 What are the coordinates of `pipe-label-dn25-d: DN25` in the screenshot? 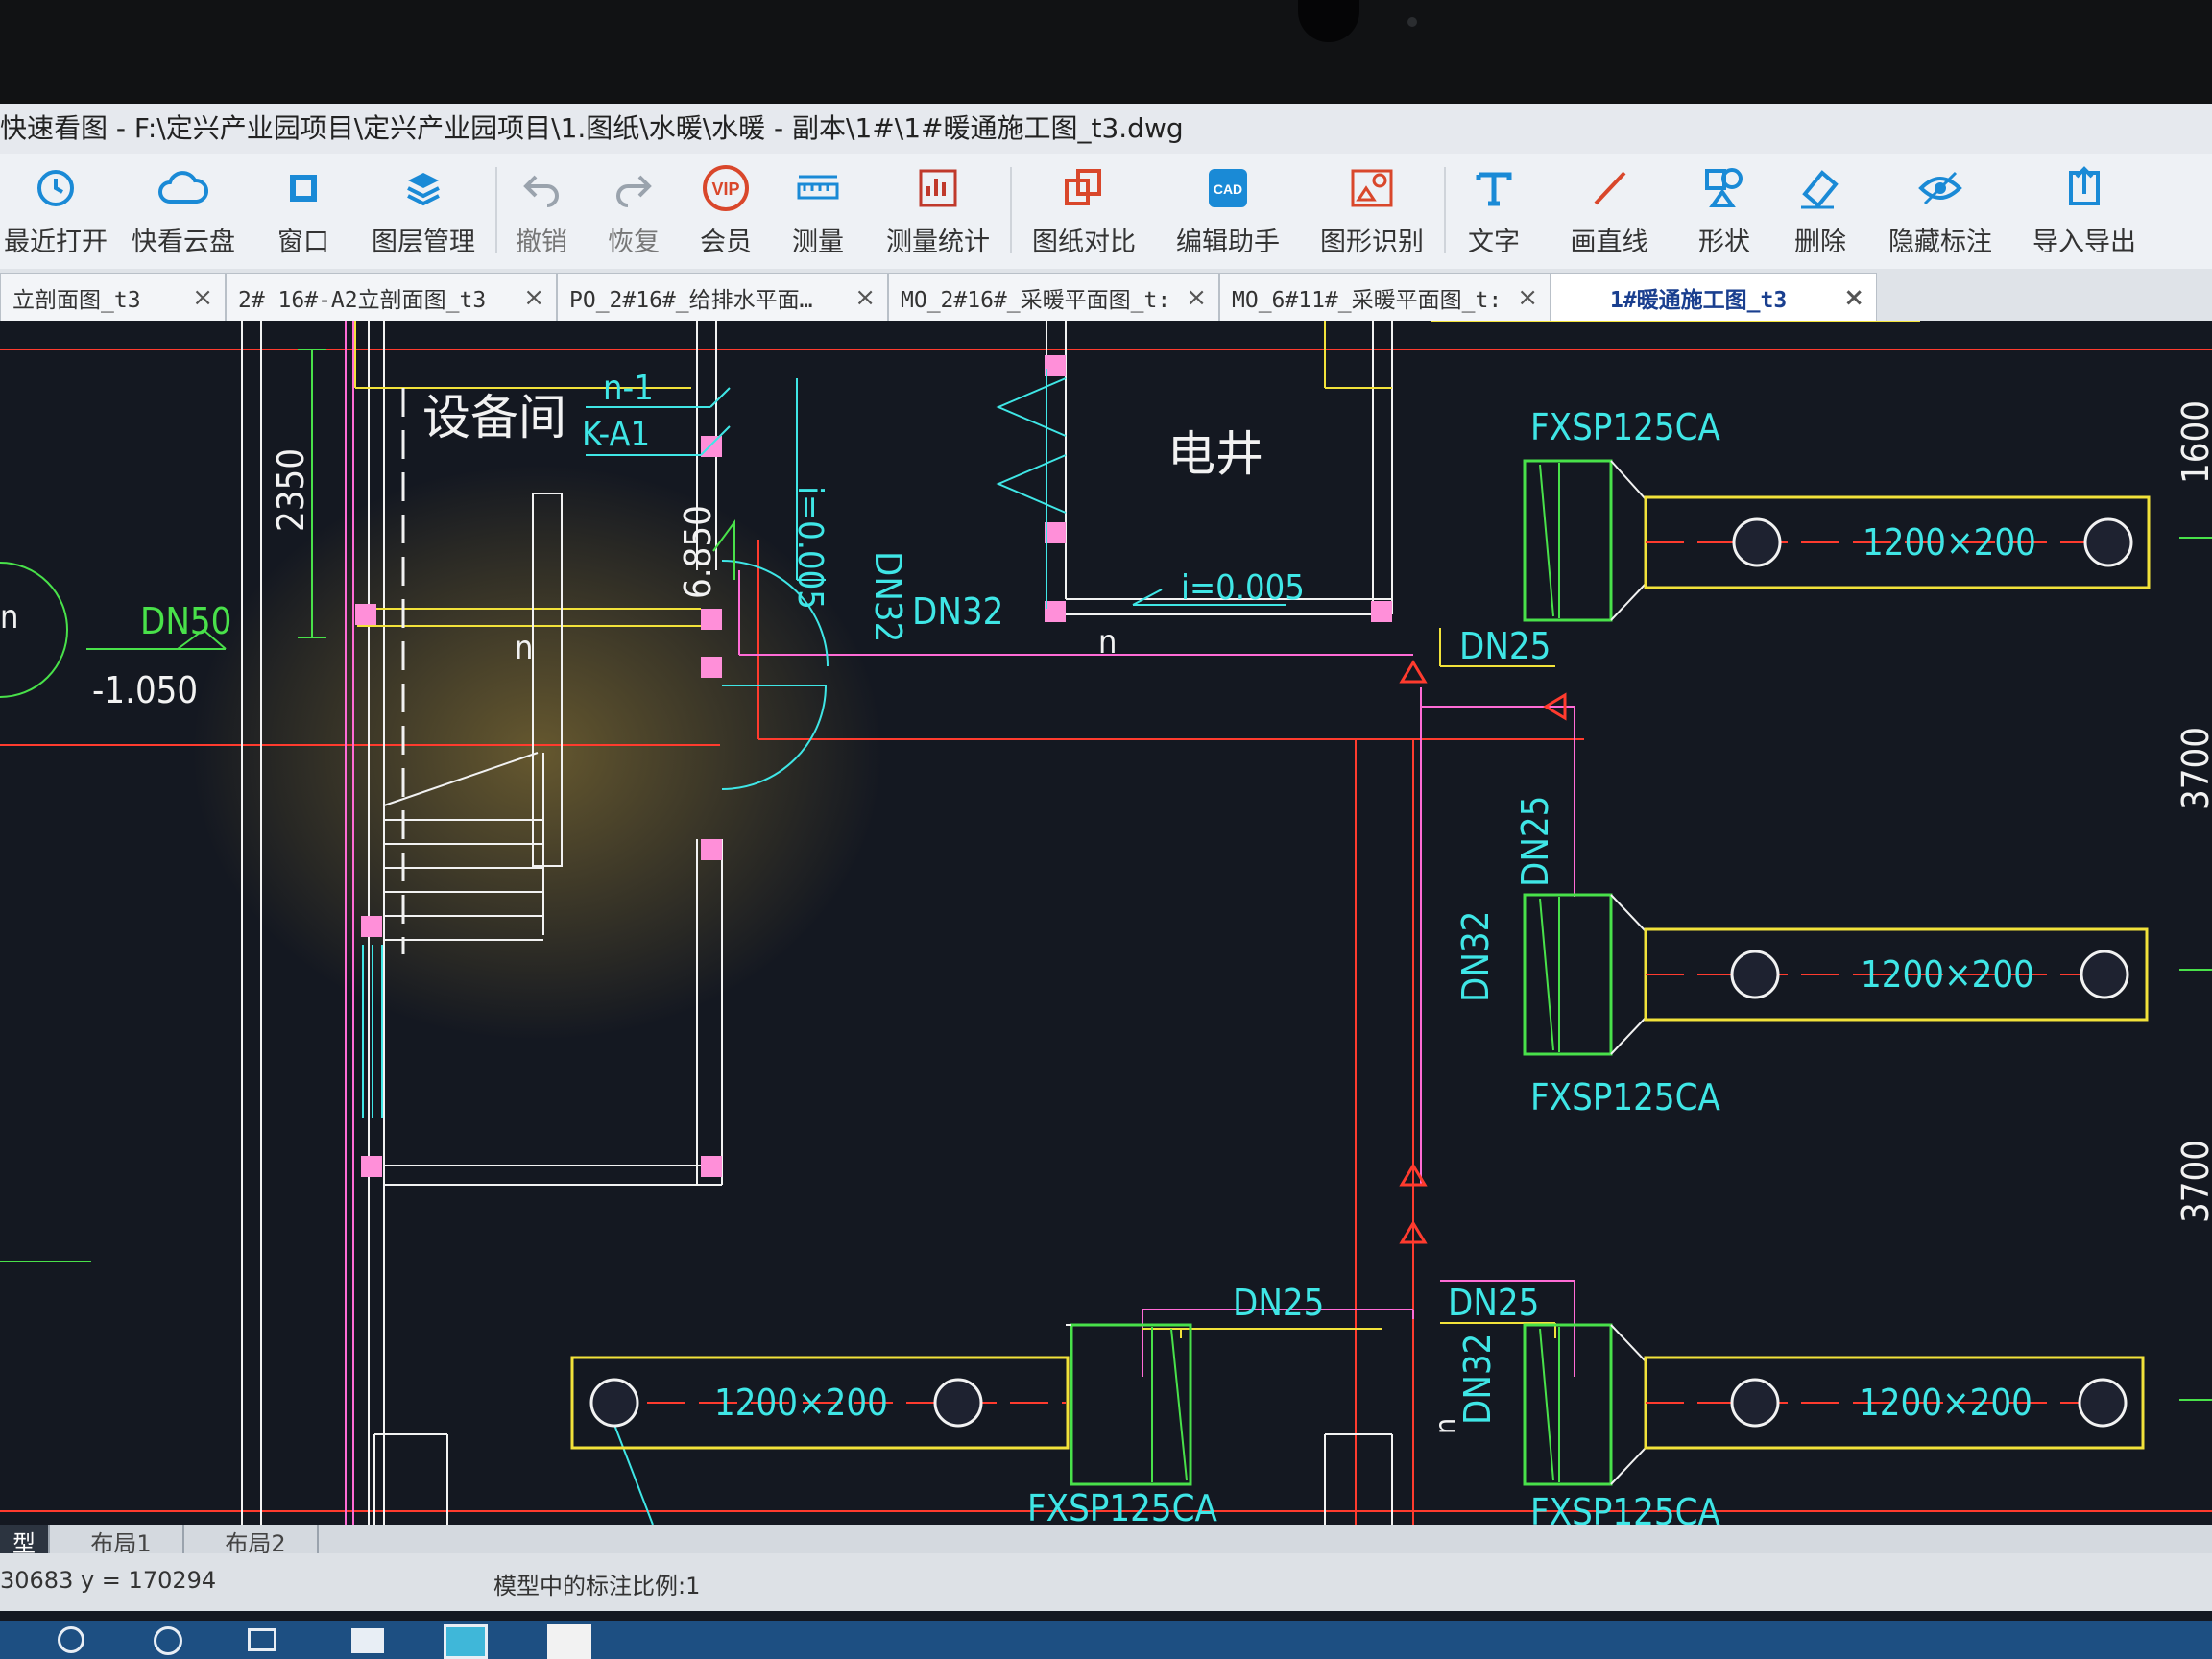 It's located at (1493, 1303).